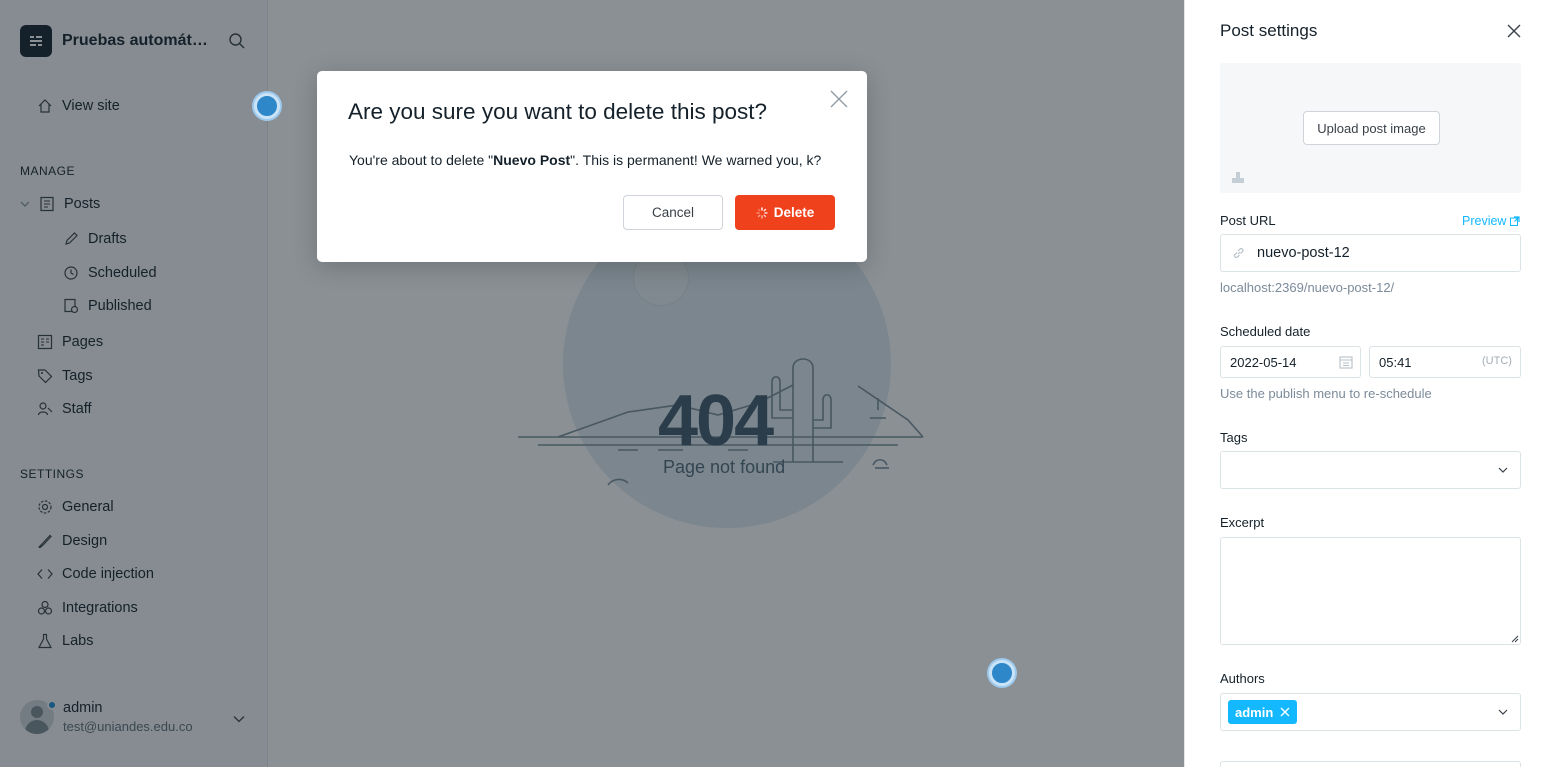 The image size is (1544, 767). What do you see at coordinates (1370, 764) in the screenshot?
I see `next-field` at bounding box center [1370, 764].